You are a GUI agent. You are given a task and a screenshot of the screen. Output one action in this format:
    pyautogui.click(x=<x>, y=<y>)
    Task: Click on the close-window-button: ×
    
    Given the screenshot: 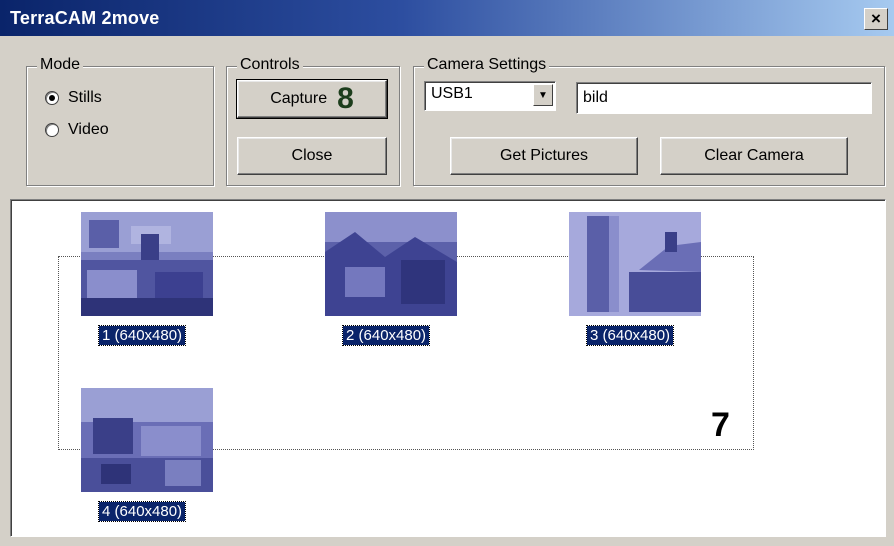 What is the action you would take?
    pyautogui.click(x=876, y=19)
    